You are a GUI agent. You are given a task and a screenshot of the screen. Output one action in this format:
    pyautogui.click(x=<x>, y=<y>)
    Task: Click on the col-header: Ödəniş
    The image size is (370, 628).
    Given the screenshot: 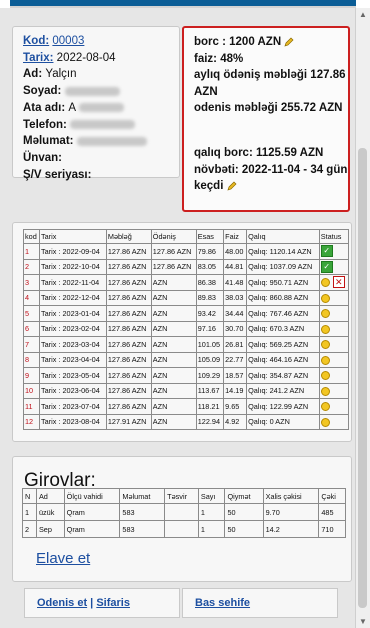 What is the action you would take?
    pyautogui.click(x=173, y=236)
    